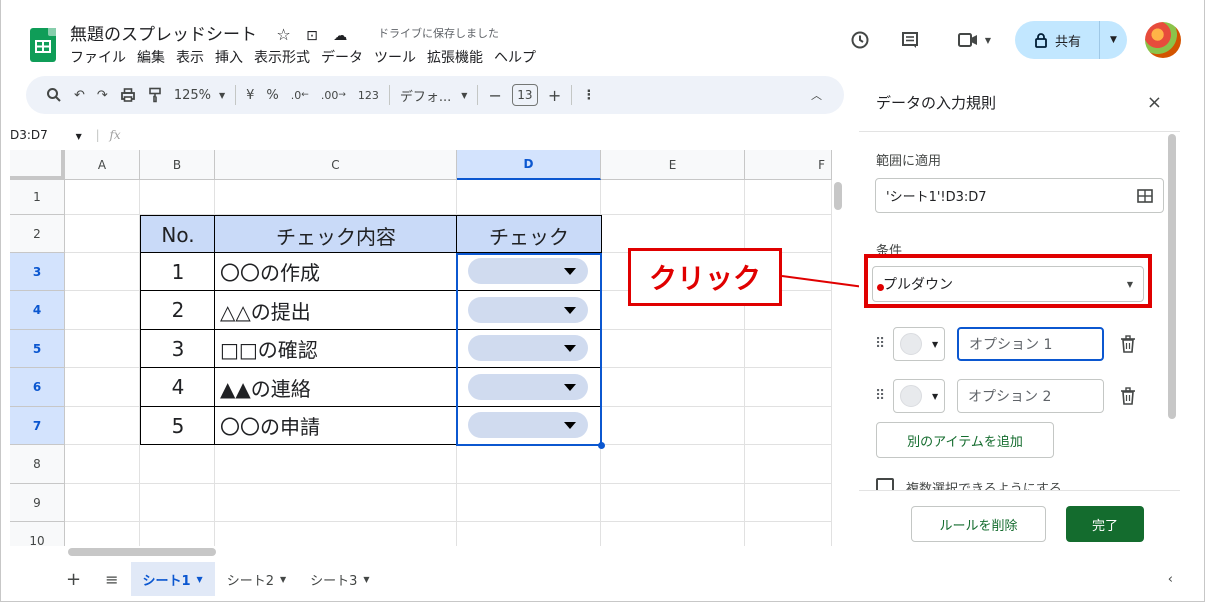  Describe the element at coordinates (312, 36) in the screenshot. I see `move-folder-icon: ⊡` at that location.